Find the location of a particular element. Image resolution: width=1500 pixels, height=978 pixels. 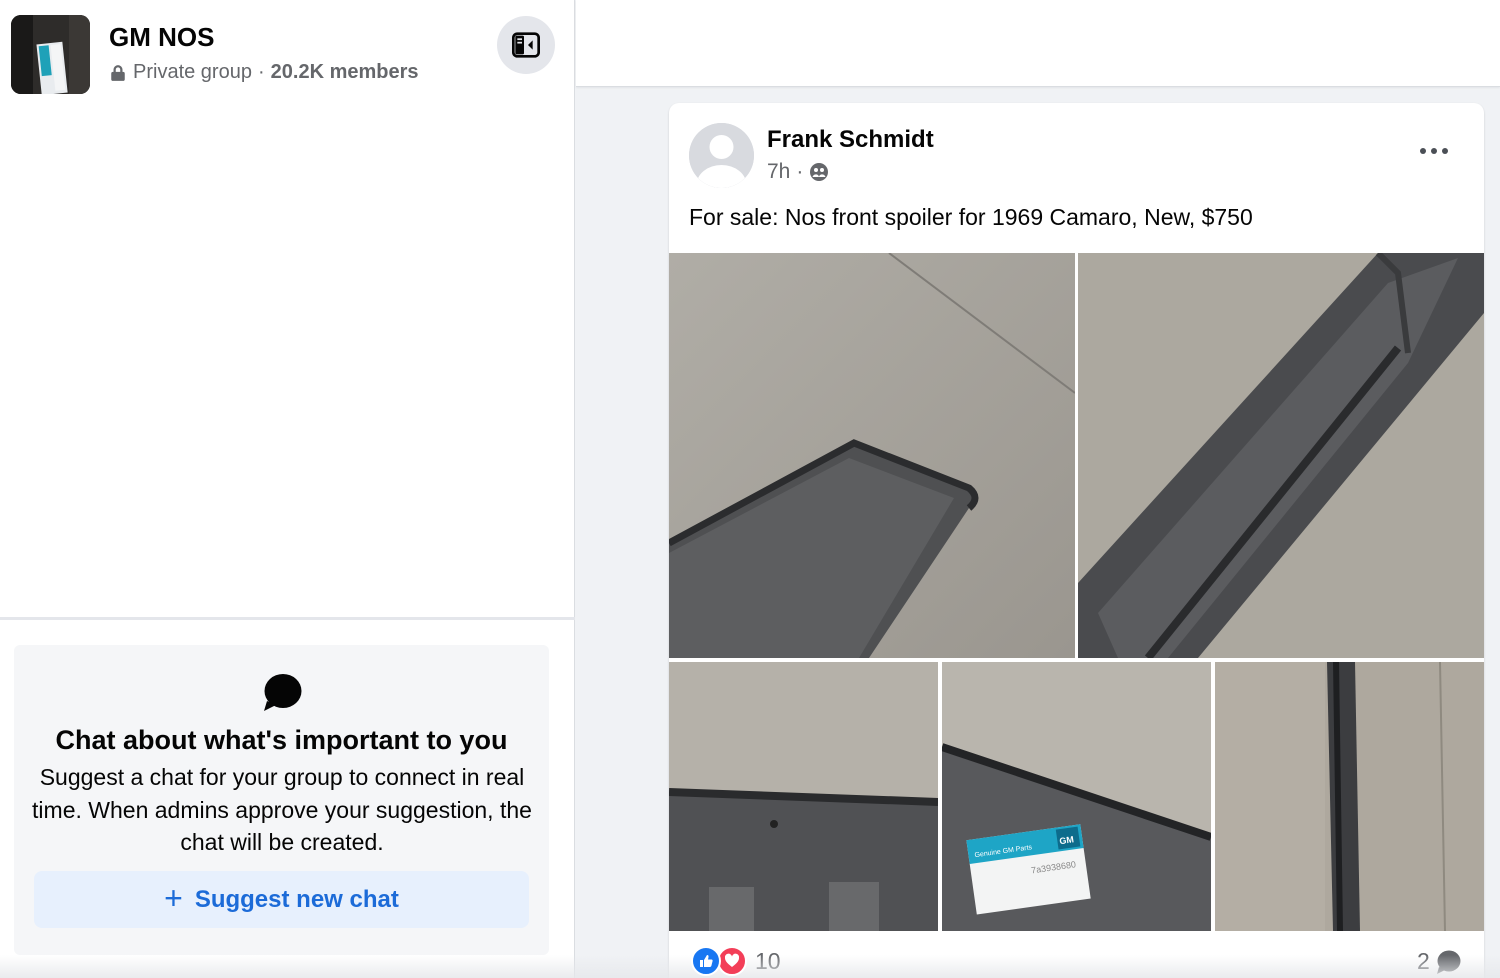

suggest-new-chat-button: + Suggest new chat is located at coordinates (281, 899).